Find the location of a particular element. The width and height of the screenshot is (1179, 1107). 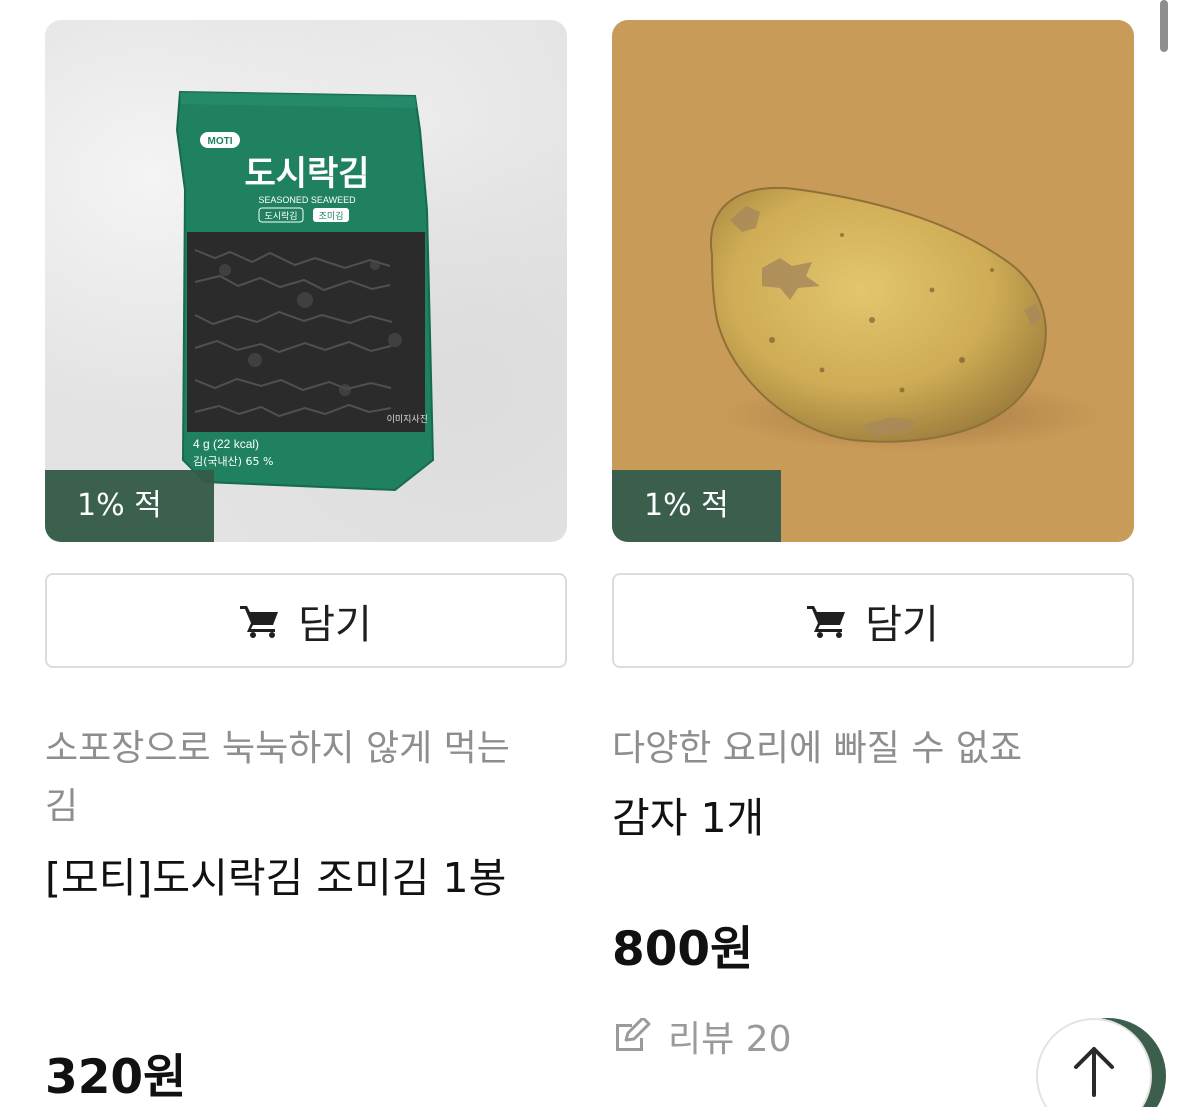

product-price: 320원 is located at coordinates (116, 1077).